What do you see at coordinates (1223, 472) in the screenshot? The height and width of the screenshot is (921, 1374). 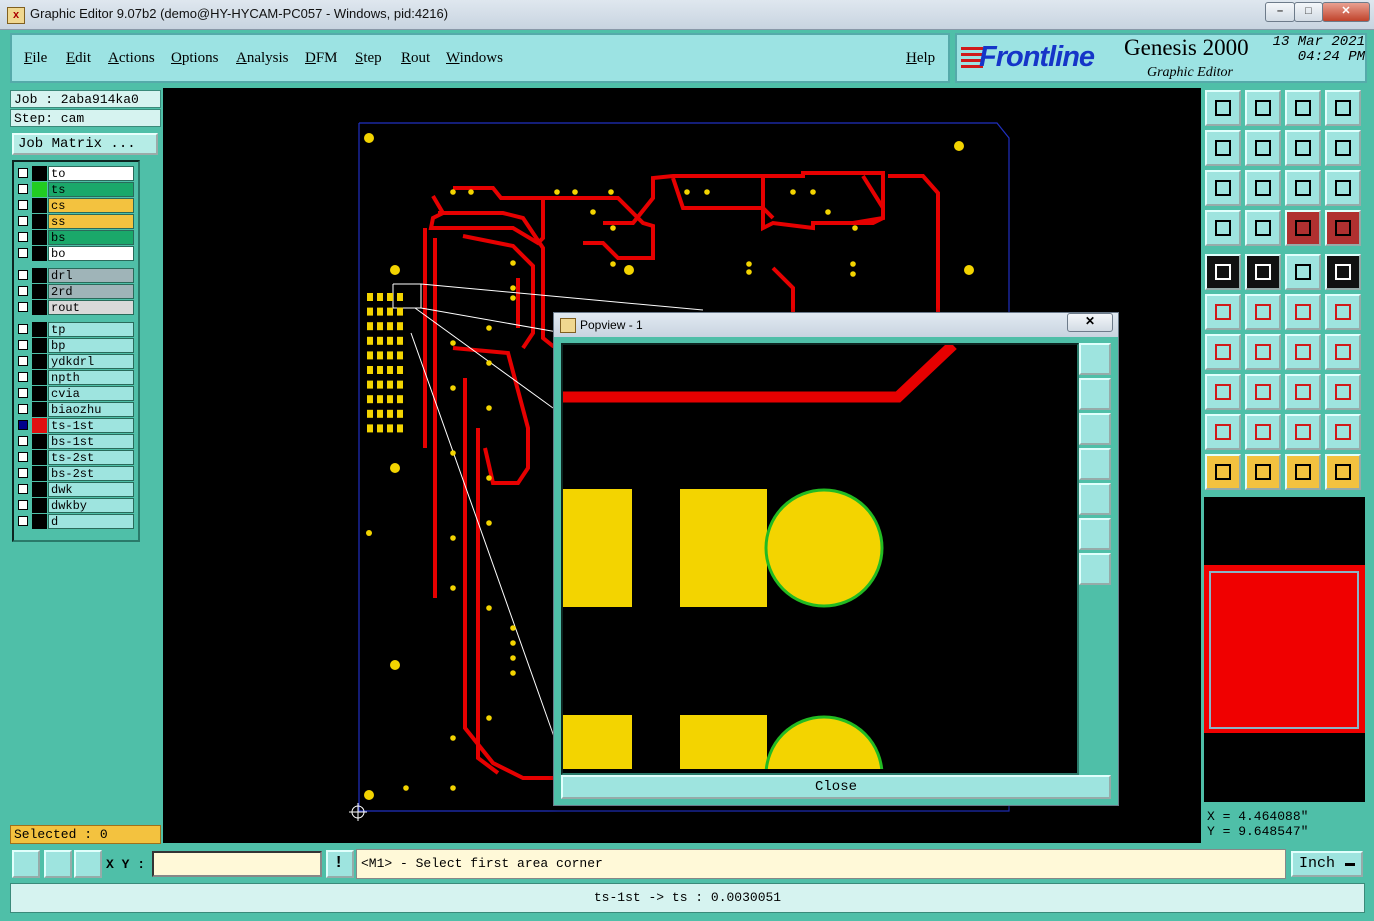 I see `pointer-button` at bounding box center [1223, 472].